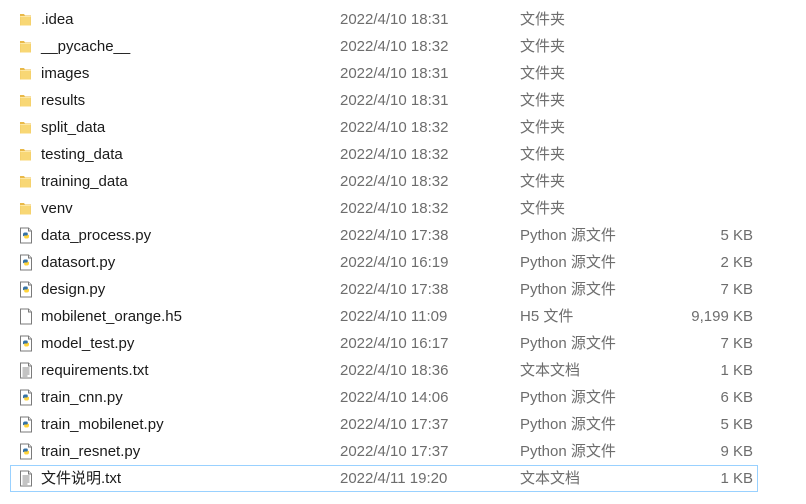  Describe the element at coordinates (394, 262) in the screenshot. I see `file-date-modified: 2022/4/10 16:19` at that location.